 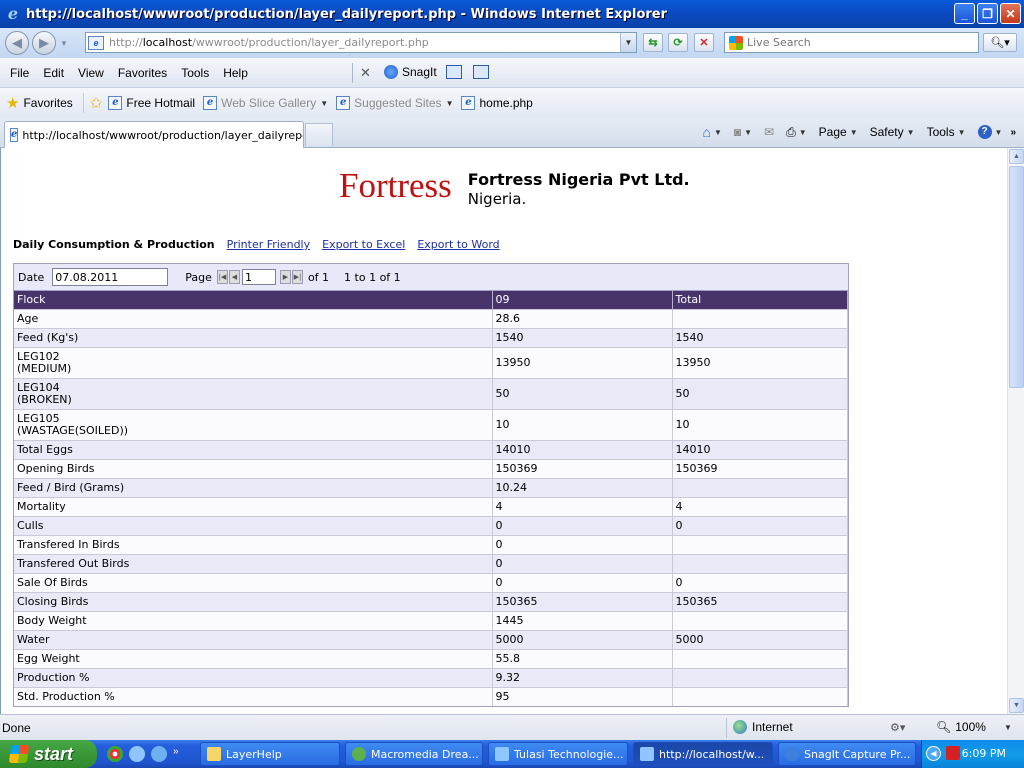 I want to click on ie-page-icon: e, so click(x=115, y=103).